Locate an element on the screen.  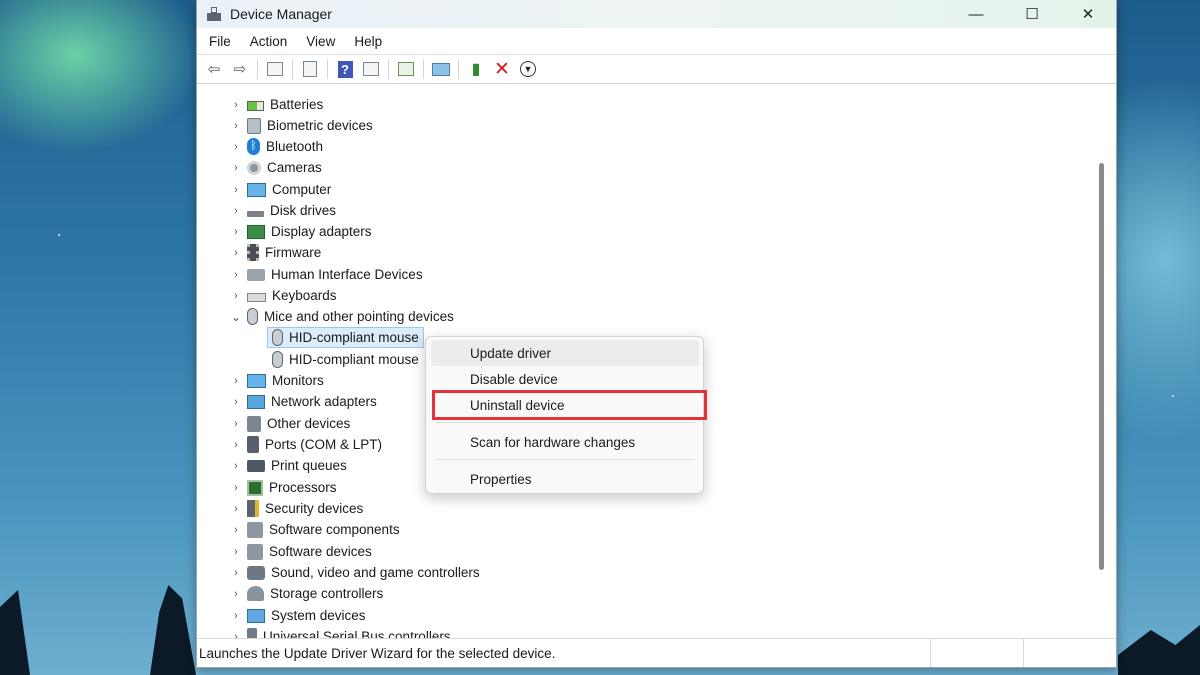
annotation-highlight-box is located at coordinates (569, 405).